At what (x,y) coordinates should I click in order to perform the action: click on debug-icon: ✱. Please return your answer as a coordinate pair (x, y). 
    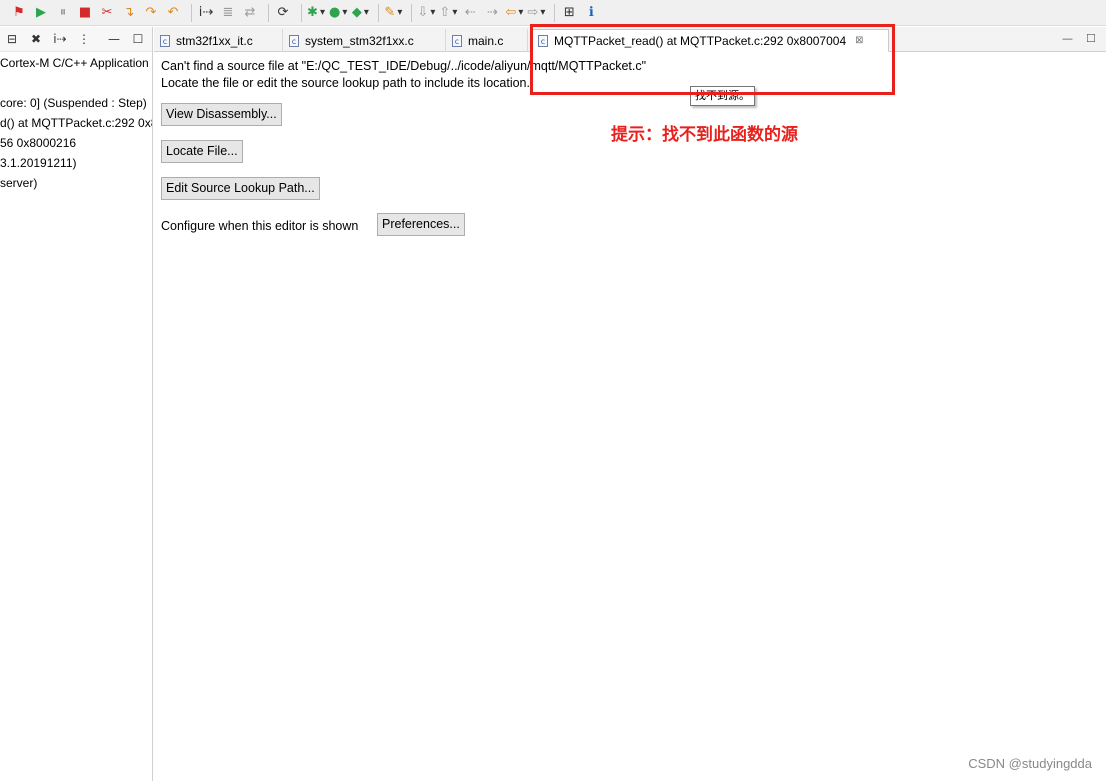
    Looking at the image, I should click on (316, 13).